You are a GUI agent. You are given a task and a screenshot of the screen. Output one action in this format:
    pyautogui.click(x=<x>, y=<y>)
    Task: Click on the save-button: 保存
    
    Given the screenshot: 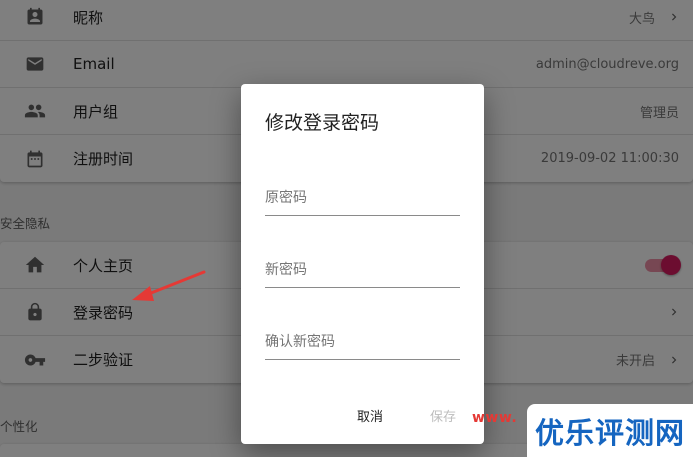 What is the action you would take?
    pyautogui.click(x=443, y=415)
    